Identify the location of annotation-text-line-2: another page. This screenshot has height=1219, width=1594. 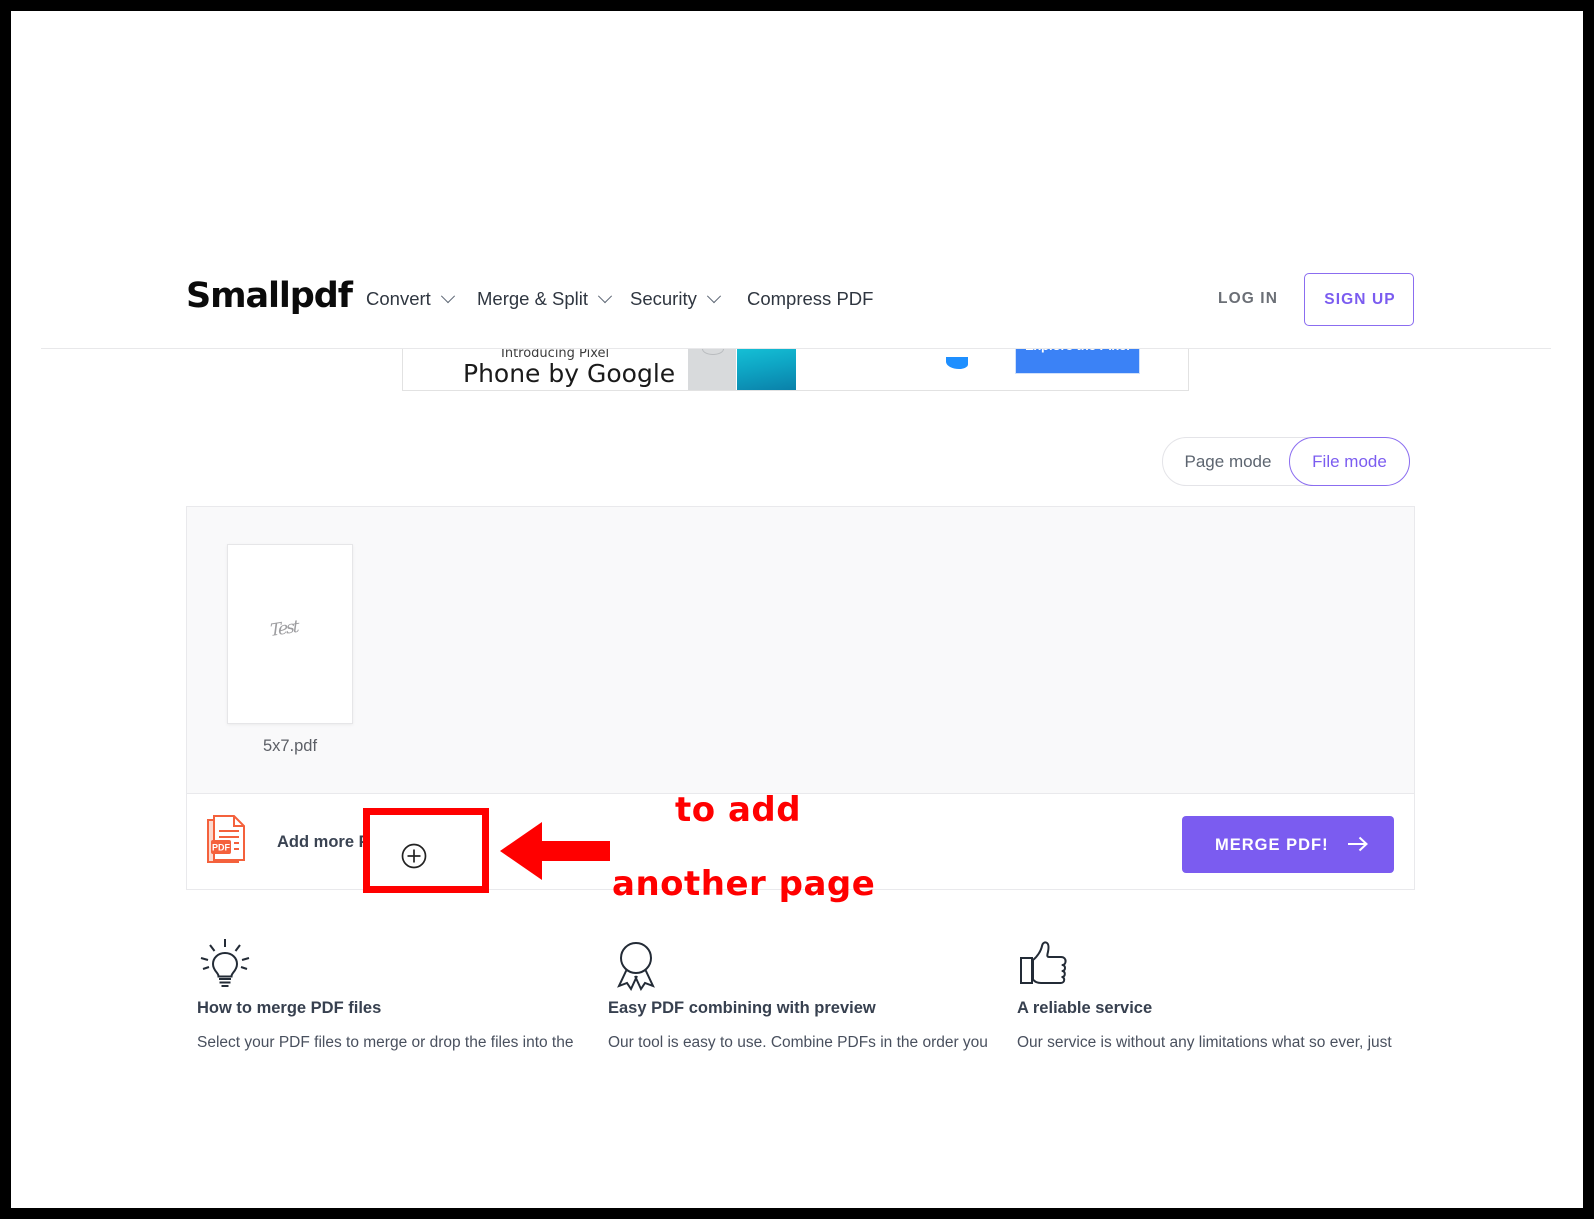
(744, 884).